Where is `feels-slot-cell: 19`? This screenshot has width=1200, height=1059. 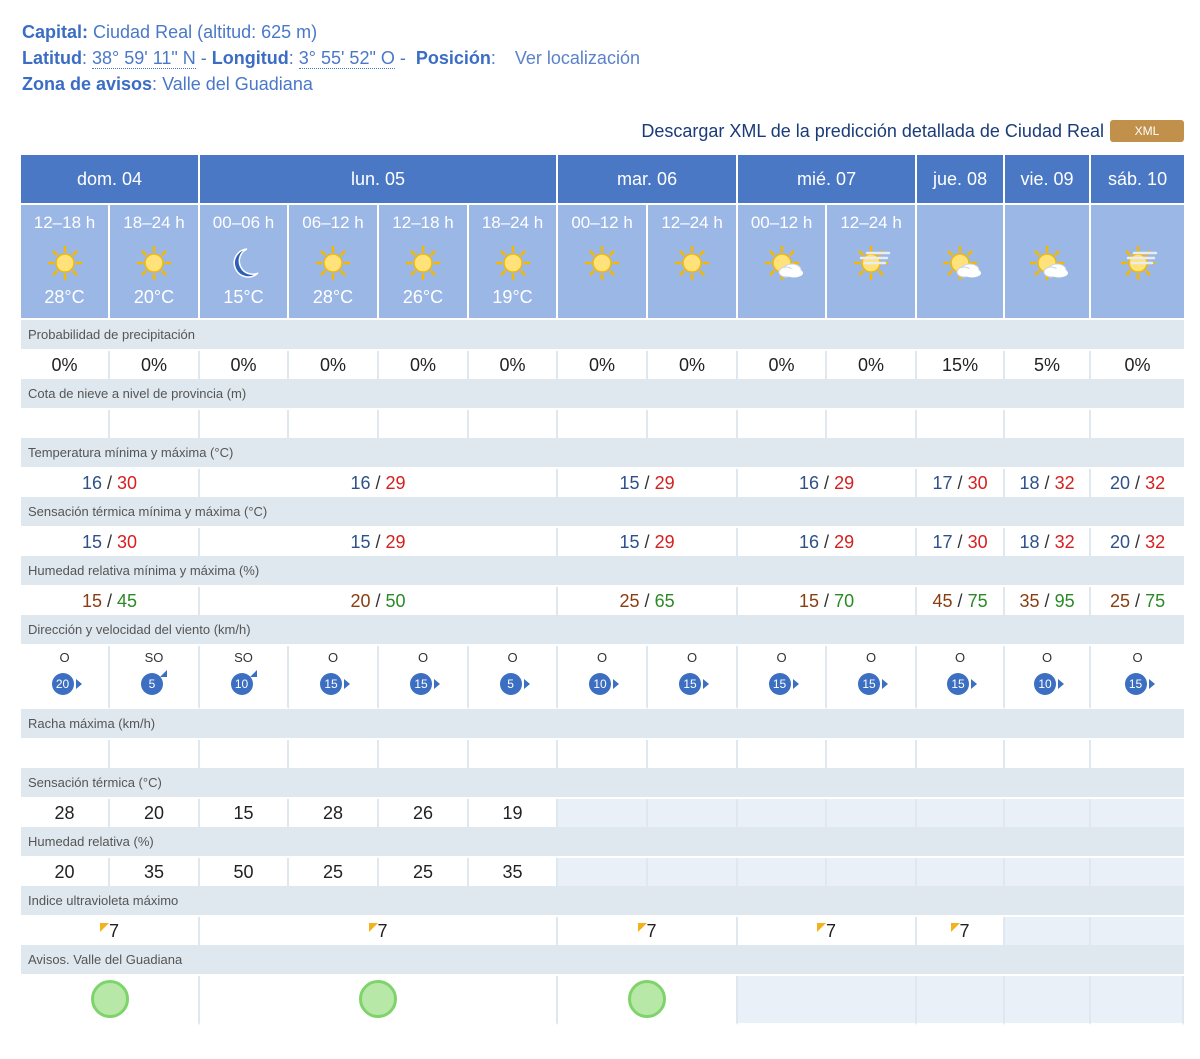
feels-slot-cell: 19 is located at coordinates (514, 813).